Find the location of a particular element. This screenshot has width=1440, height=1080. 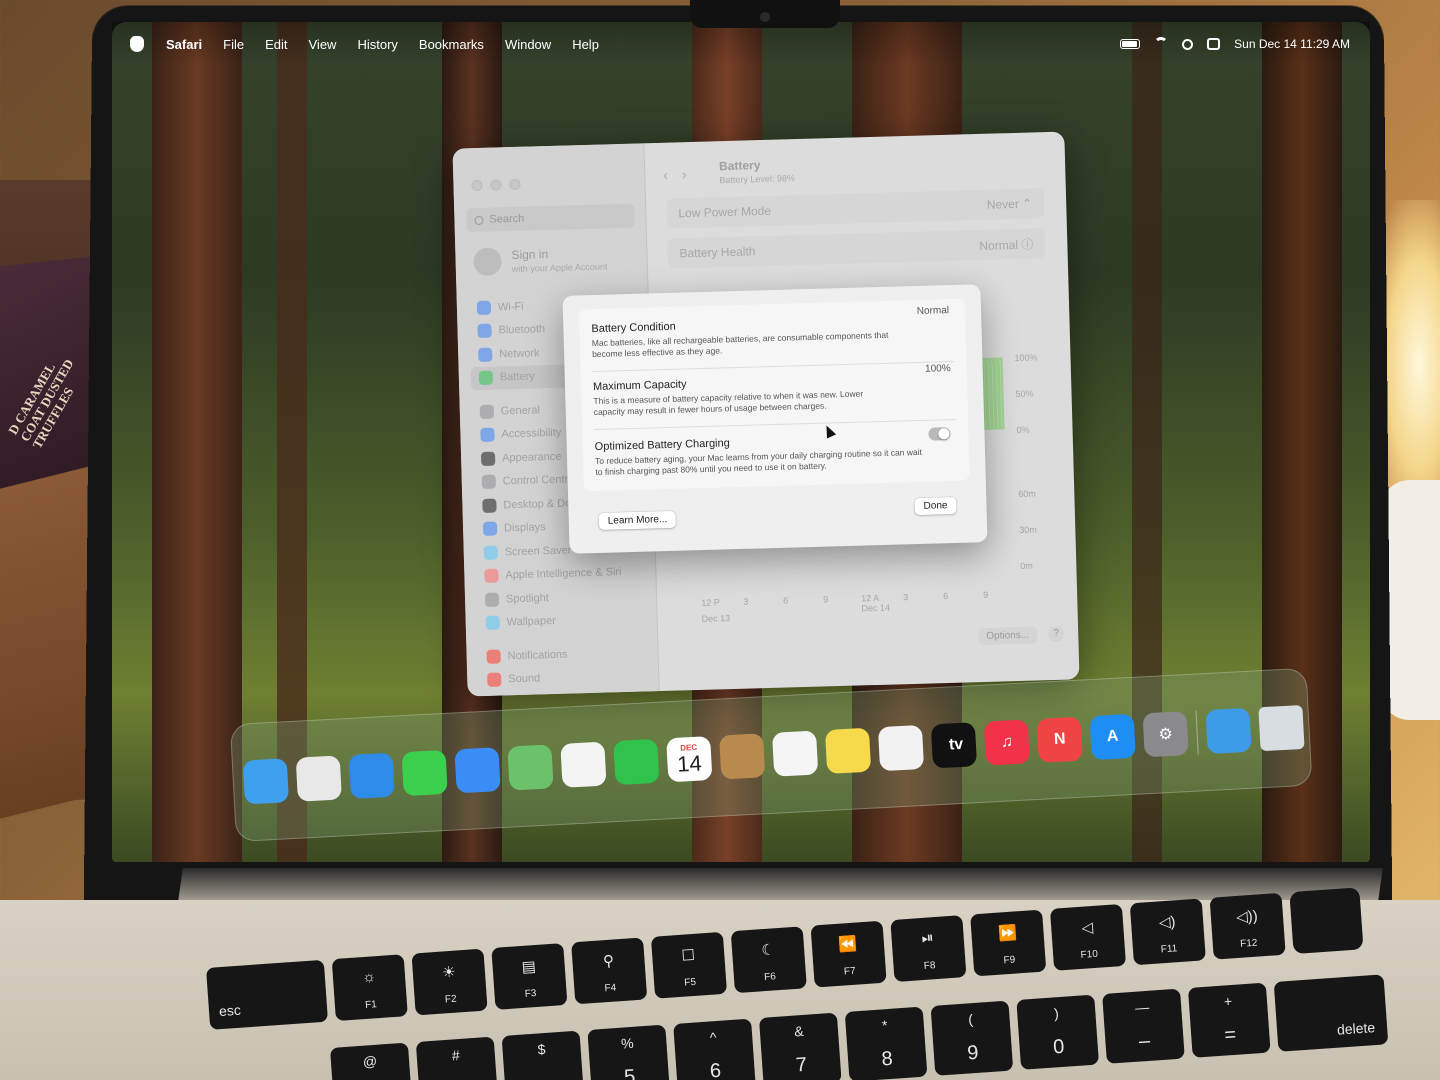

dock-separator is located at coordinates (1197, 732).